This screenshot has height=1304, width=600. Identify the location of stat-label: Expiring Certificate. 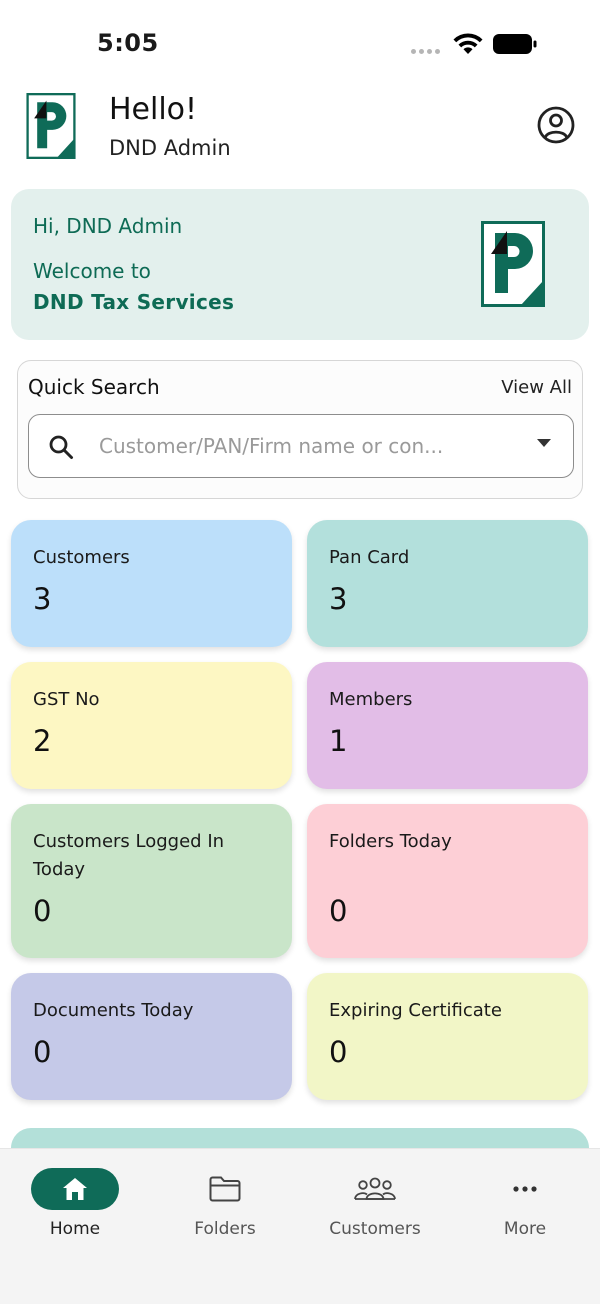
(415, 1010).